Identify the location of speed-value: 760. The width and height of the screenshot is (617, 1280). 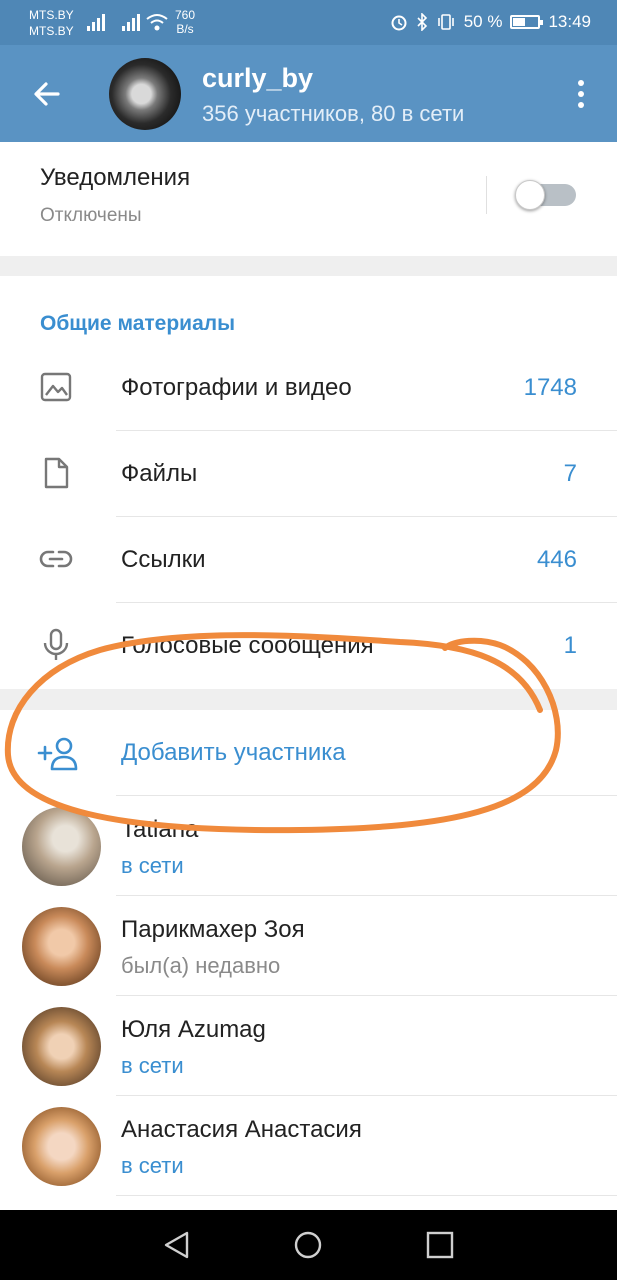
(185, 15).